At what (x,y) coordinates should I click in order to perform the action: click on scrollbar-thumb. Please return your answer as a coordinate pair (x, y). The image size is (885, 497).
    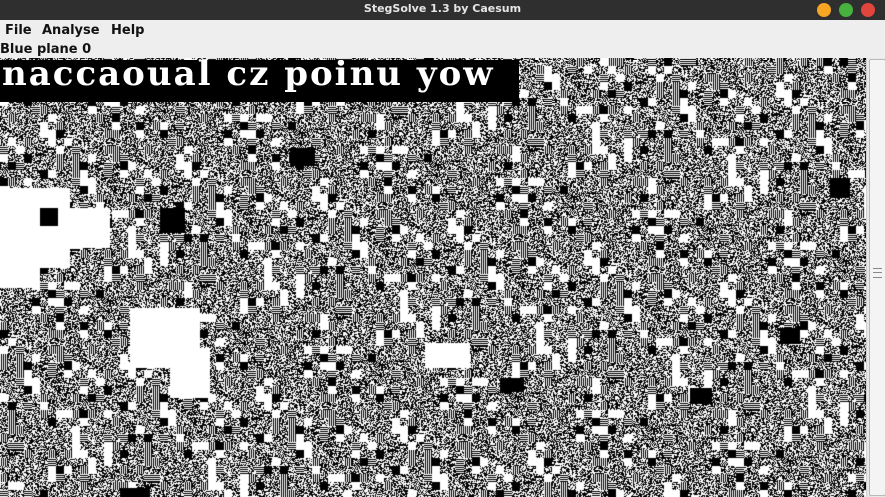
    Looking at the image, I should click on (877, 277).